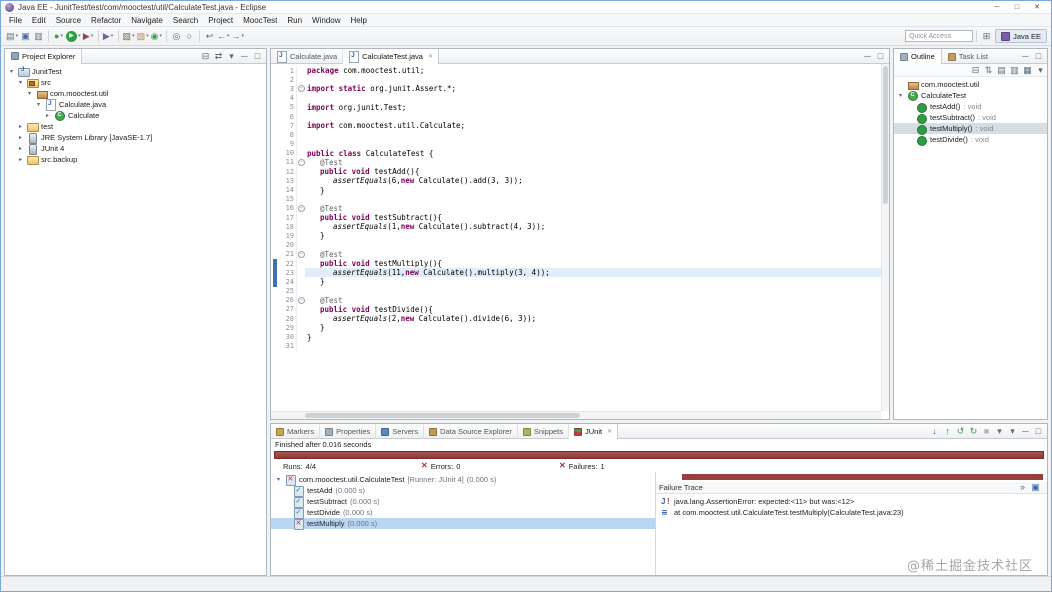 This screenshot has width=1052, height=592. I want to click on code-line-26: 26− @Test, so click(576, 300).